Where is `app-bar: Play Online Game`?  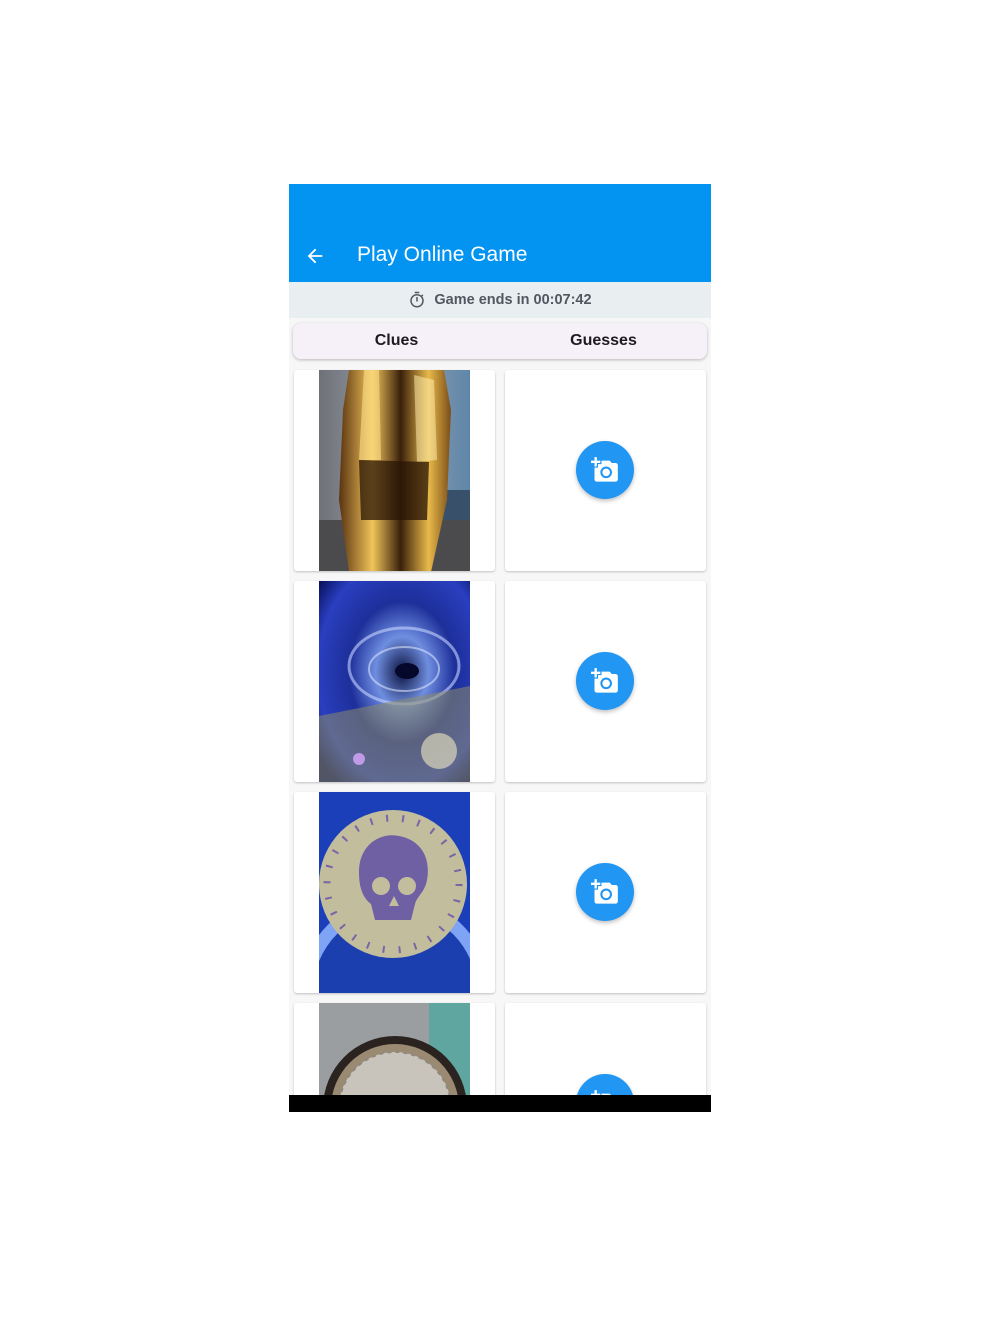 app-bar: Play Online Game is located at coordinates (500, 233).